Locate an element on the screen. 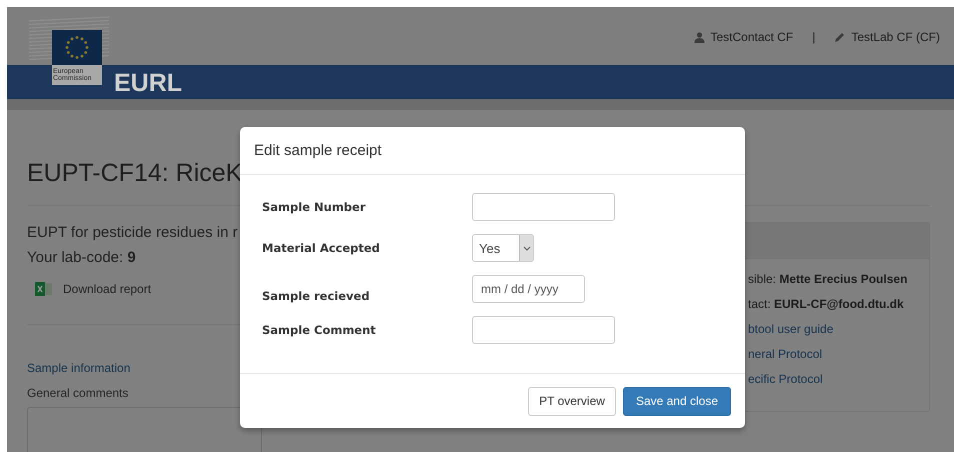 Image resolution: width=954 pixels, height=452 pixels. user-link: TestContact CF is located at coordinates (752, 37).